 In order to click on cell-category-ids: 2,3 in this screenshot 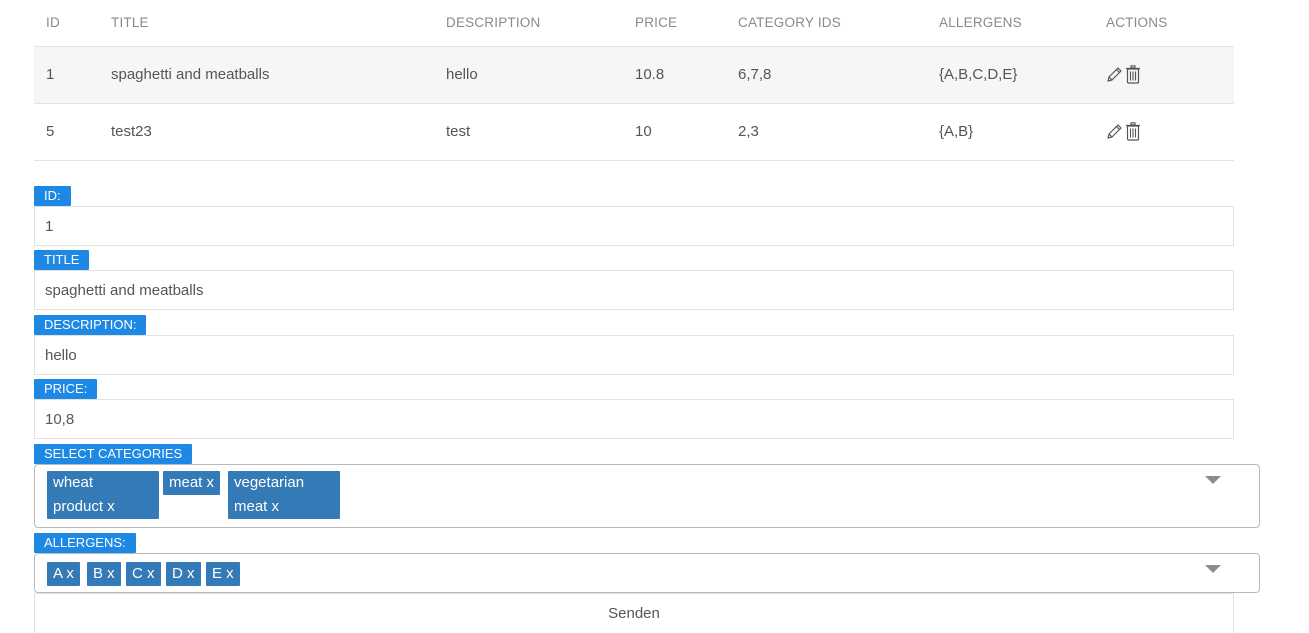, I will do `click(826, 132)`.